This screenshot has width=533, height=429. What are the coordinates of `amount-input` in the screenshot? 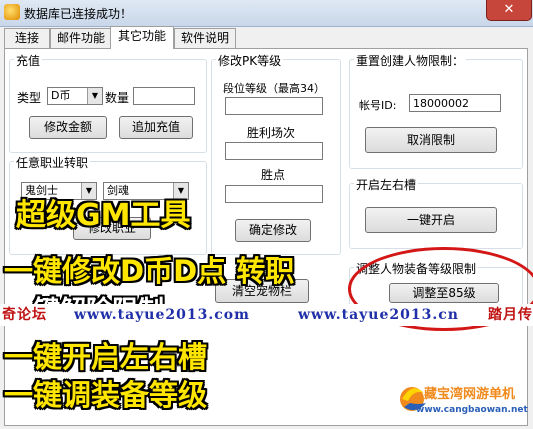 It's located at (164, 96).